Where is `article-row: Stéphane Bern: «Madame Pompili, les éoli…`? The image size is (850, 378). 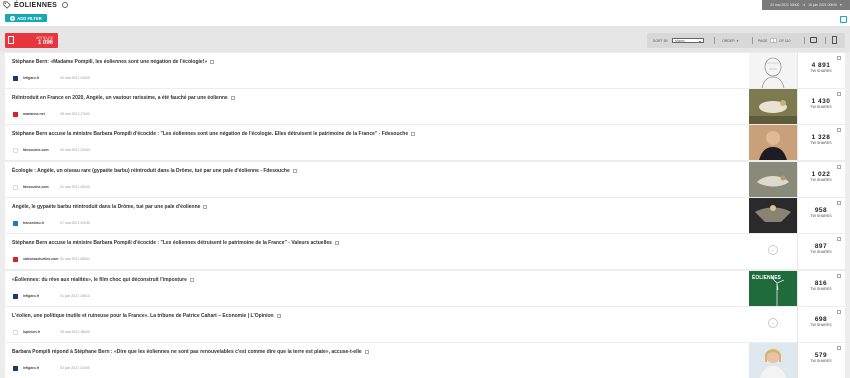 article-row: Stéphane Bern: «Madame Pompili, les éoli… is located at coordinates (425, 70).